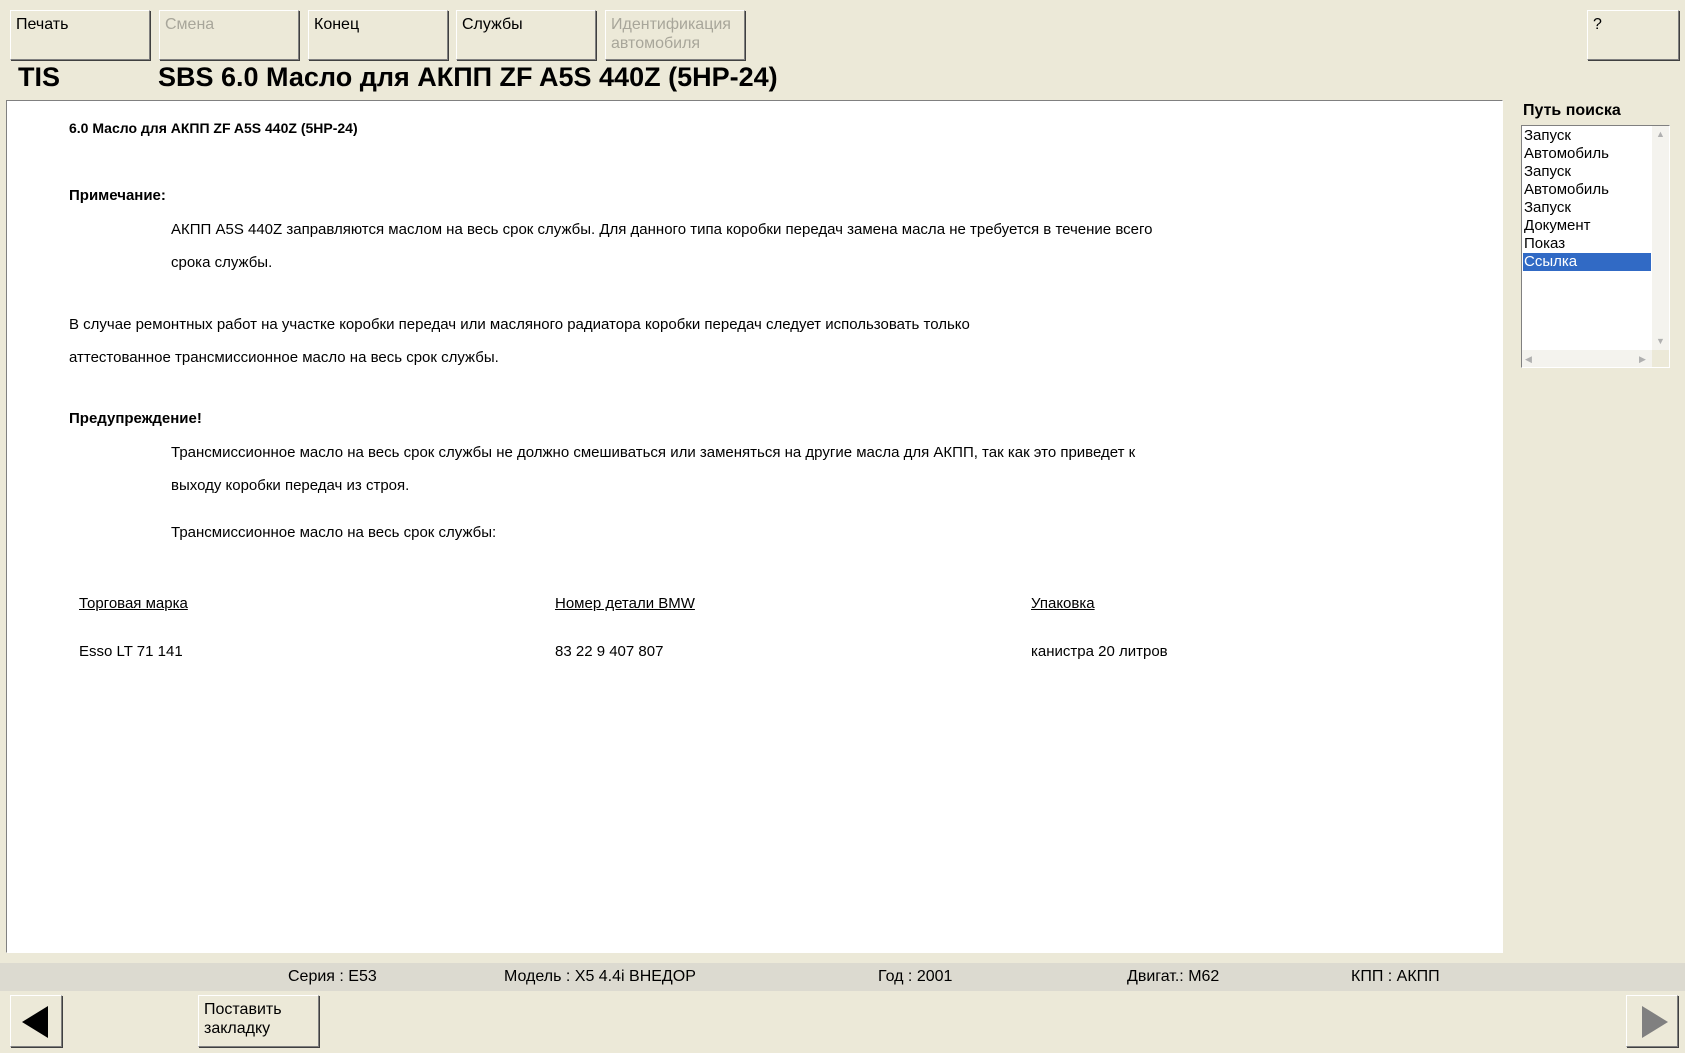 The image size is (1685, 1053). I want to click on table-cell-brand: Esso LT 71 141, so click(131, 651).